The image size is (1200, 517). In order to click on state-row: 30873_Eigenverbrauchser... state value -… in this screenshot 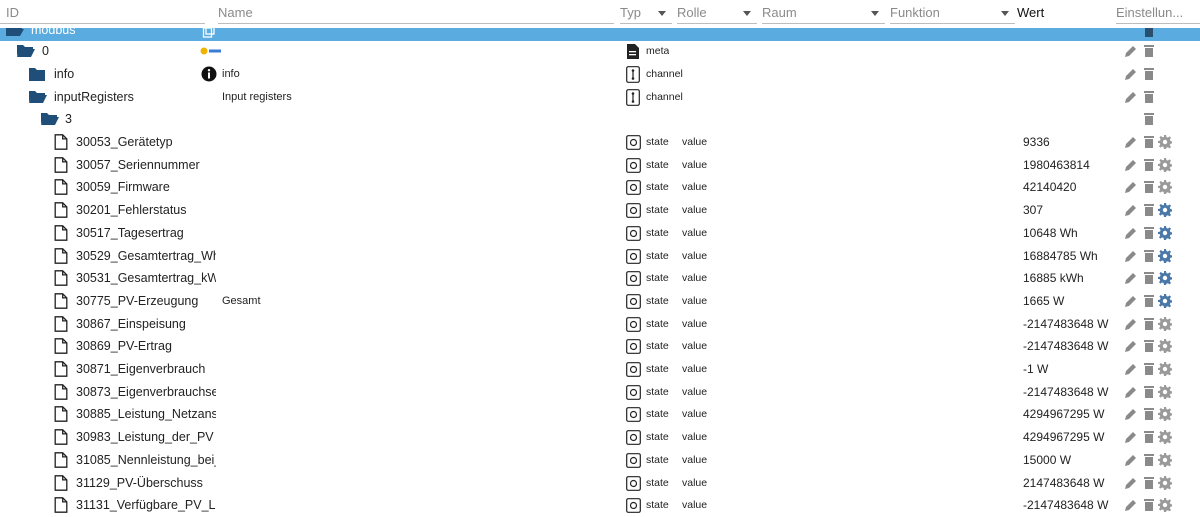, I will do `click(600, 392)`.